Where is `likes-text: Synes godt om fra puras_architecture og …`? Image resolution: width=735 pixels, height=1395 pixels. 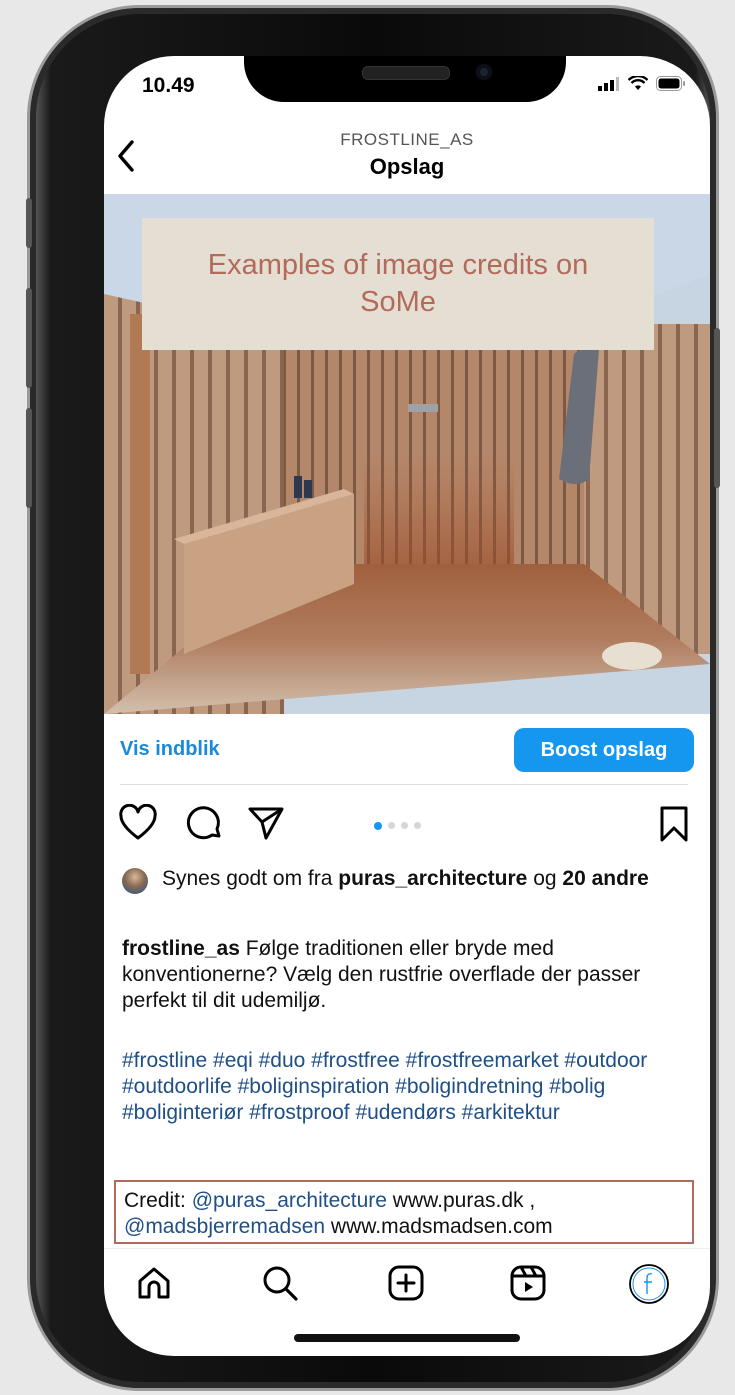 likes-text: Synes godt om fra puras_architecture og … is located at coordinates (402, 878).